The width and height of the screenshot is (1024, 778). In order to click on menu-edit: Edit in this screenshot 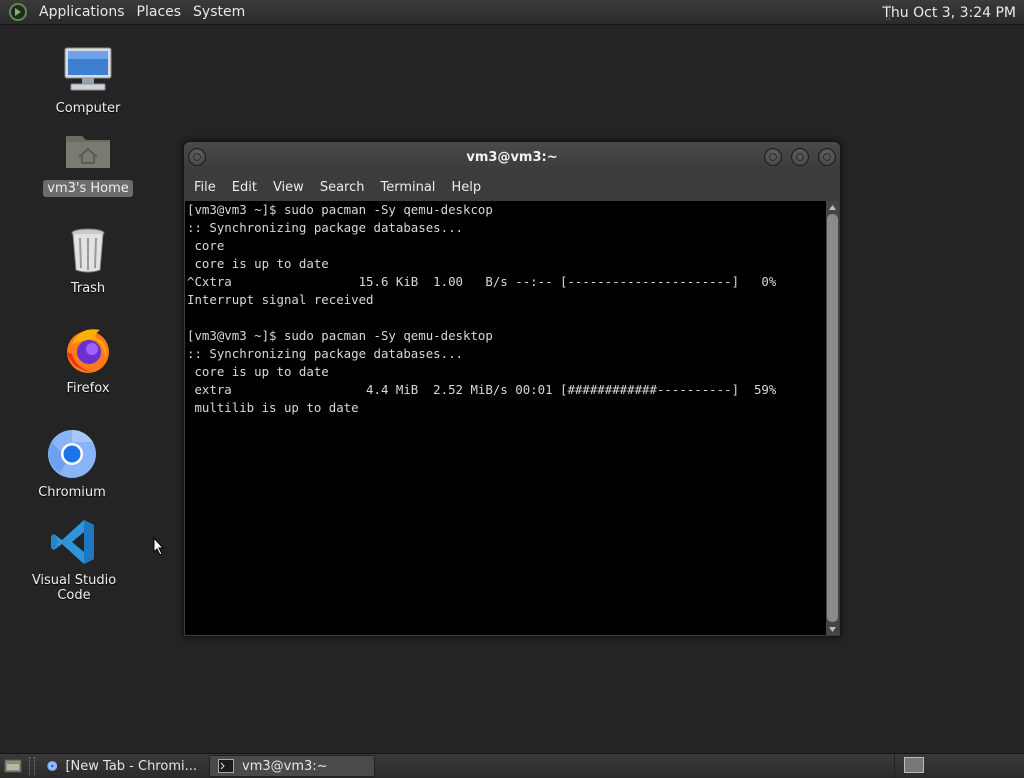, I will do `click(244, 187)`.